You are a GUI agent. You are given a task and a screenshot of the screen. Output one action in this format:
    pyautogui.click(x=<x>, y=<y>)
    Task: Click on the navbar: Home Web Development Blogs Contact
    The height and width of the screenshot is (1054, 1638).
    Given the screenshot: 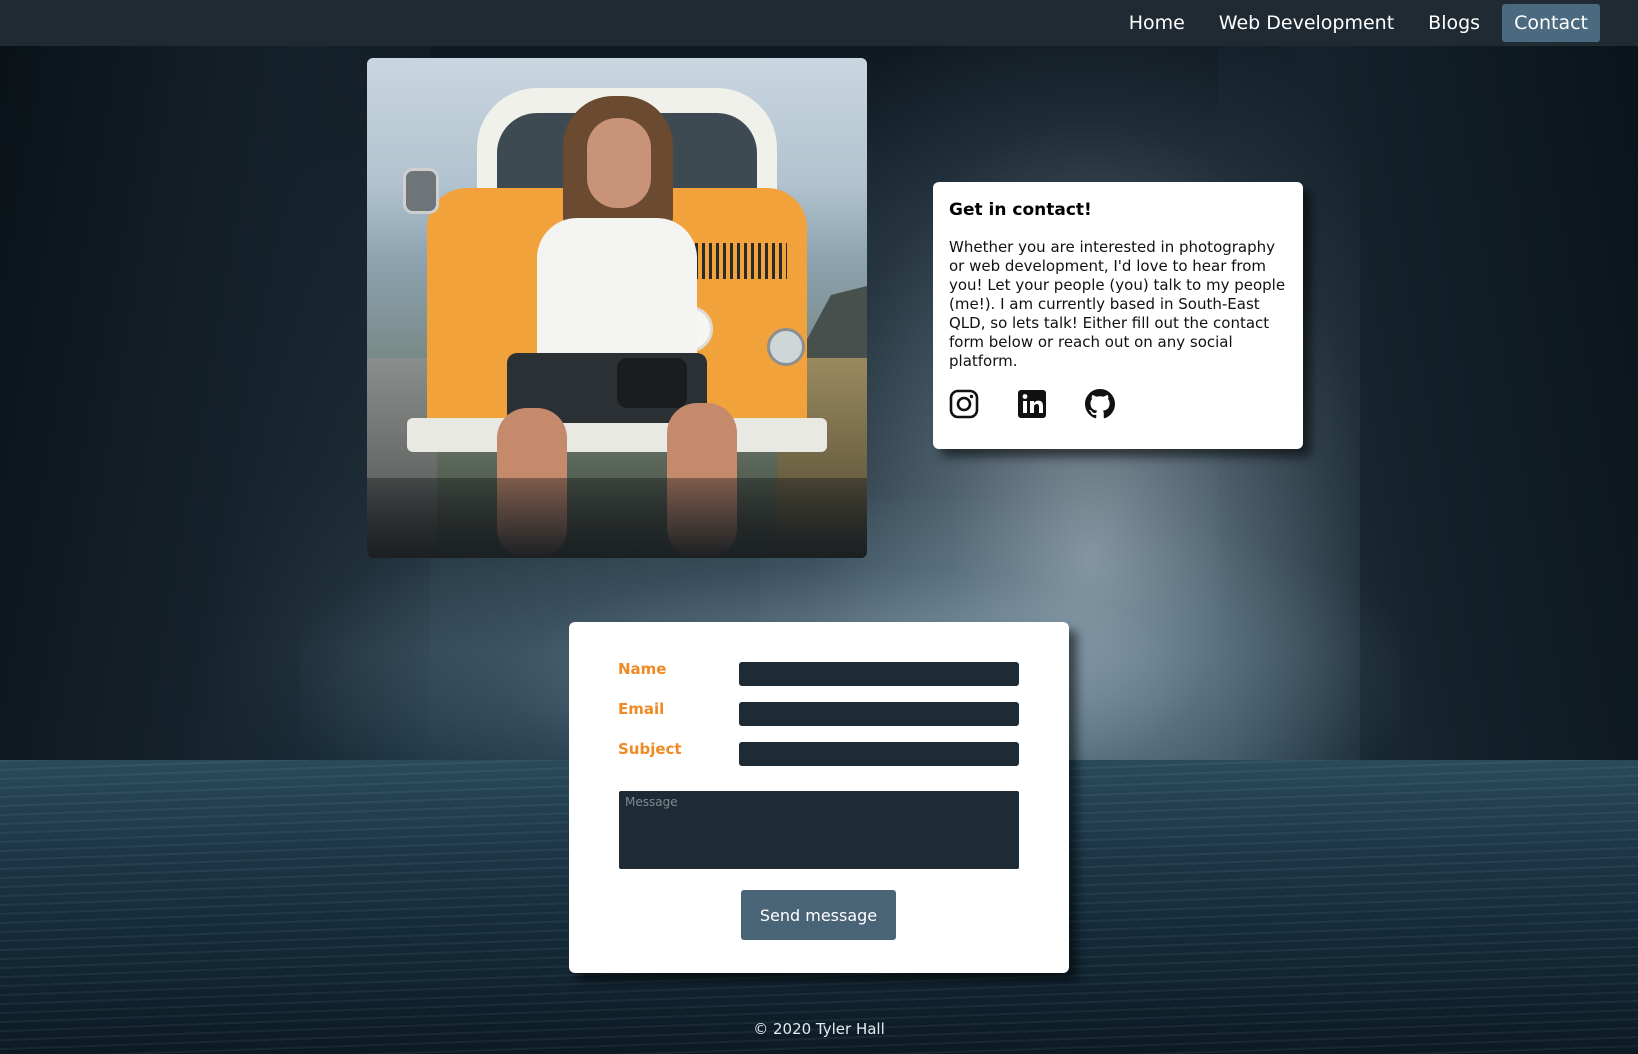 What is the action you would take?
    pyautogui.click(x=819, y=23)
    